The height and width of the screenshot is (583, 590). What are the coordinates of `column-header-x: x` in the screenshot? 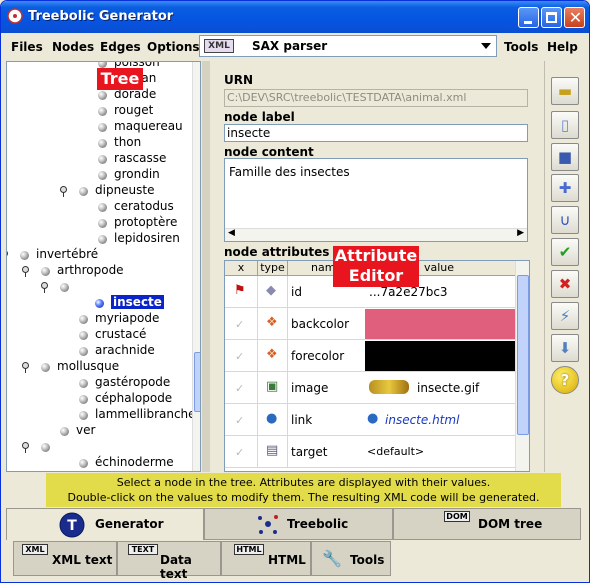 It's located at (241, 268).